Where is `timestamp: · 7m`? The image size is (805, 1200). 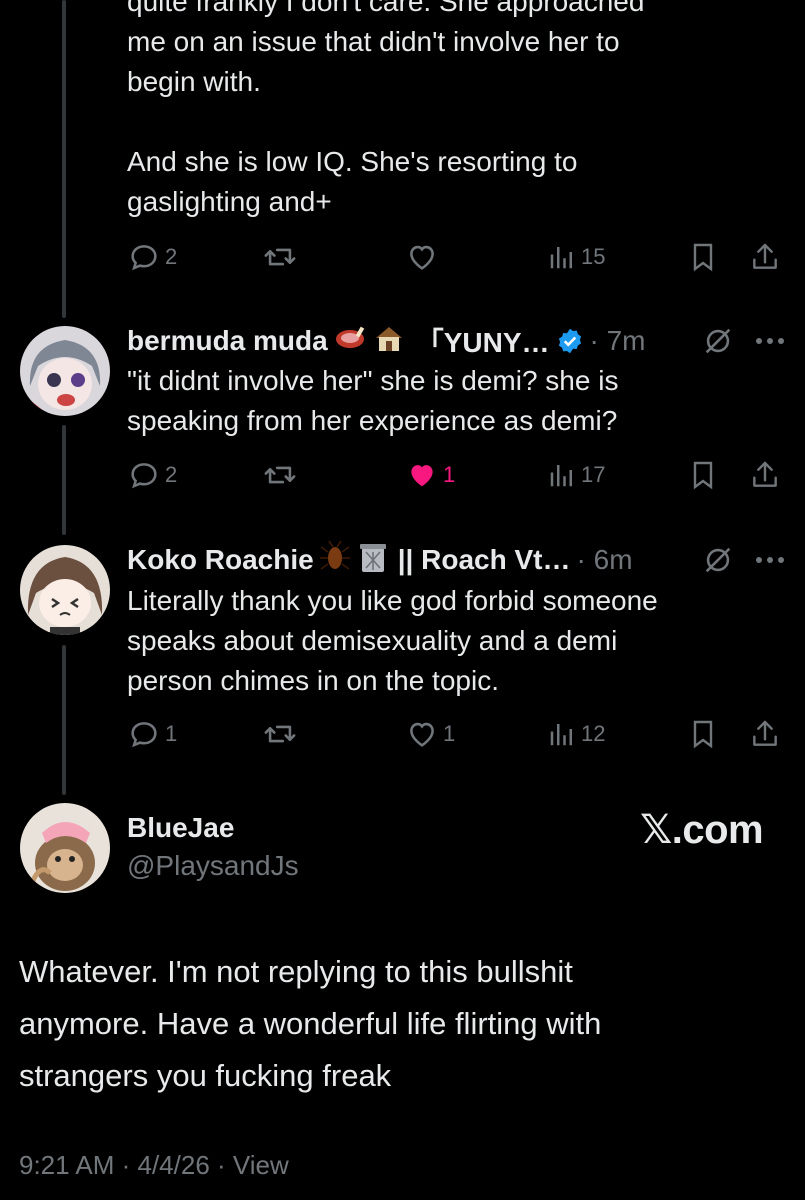 timestamp: · 7m is located at coordinates (618, 341).